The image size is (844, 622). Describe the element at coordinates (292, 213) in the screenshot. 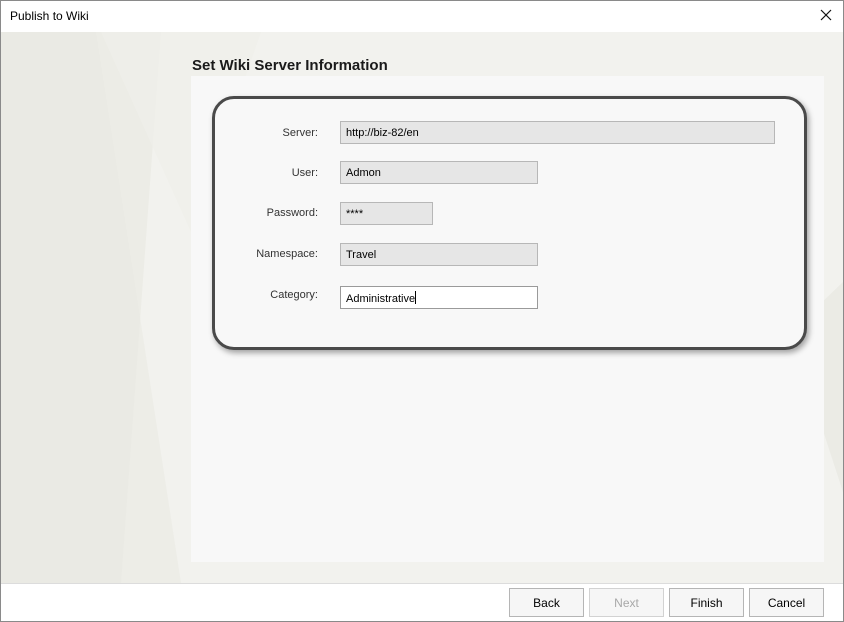

I see `password-label: Password:` at that location.